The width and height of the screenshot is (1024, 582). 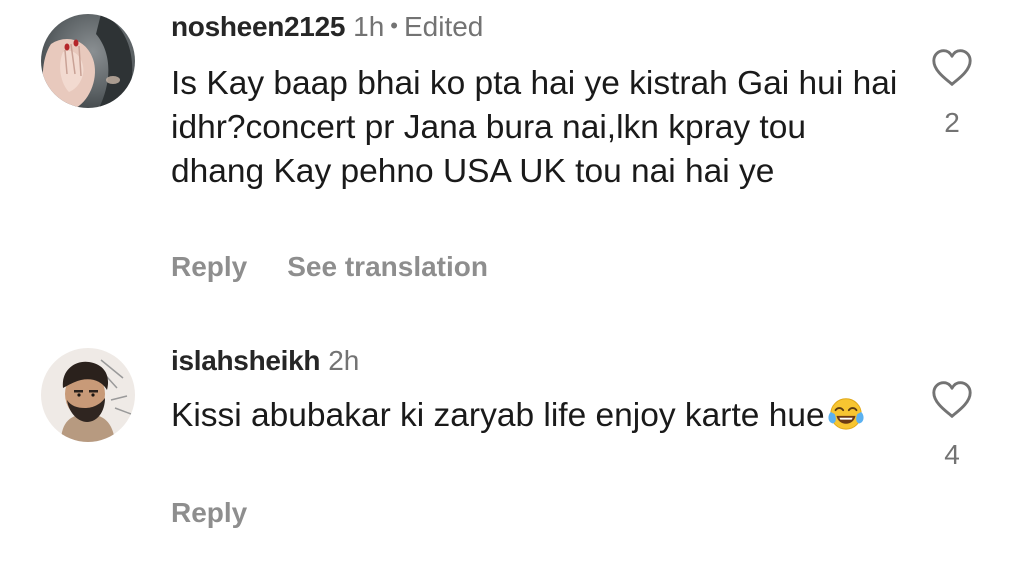 I want to click on username: islahsheikh, so click(x=246, y=360).